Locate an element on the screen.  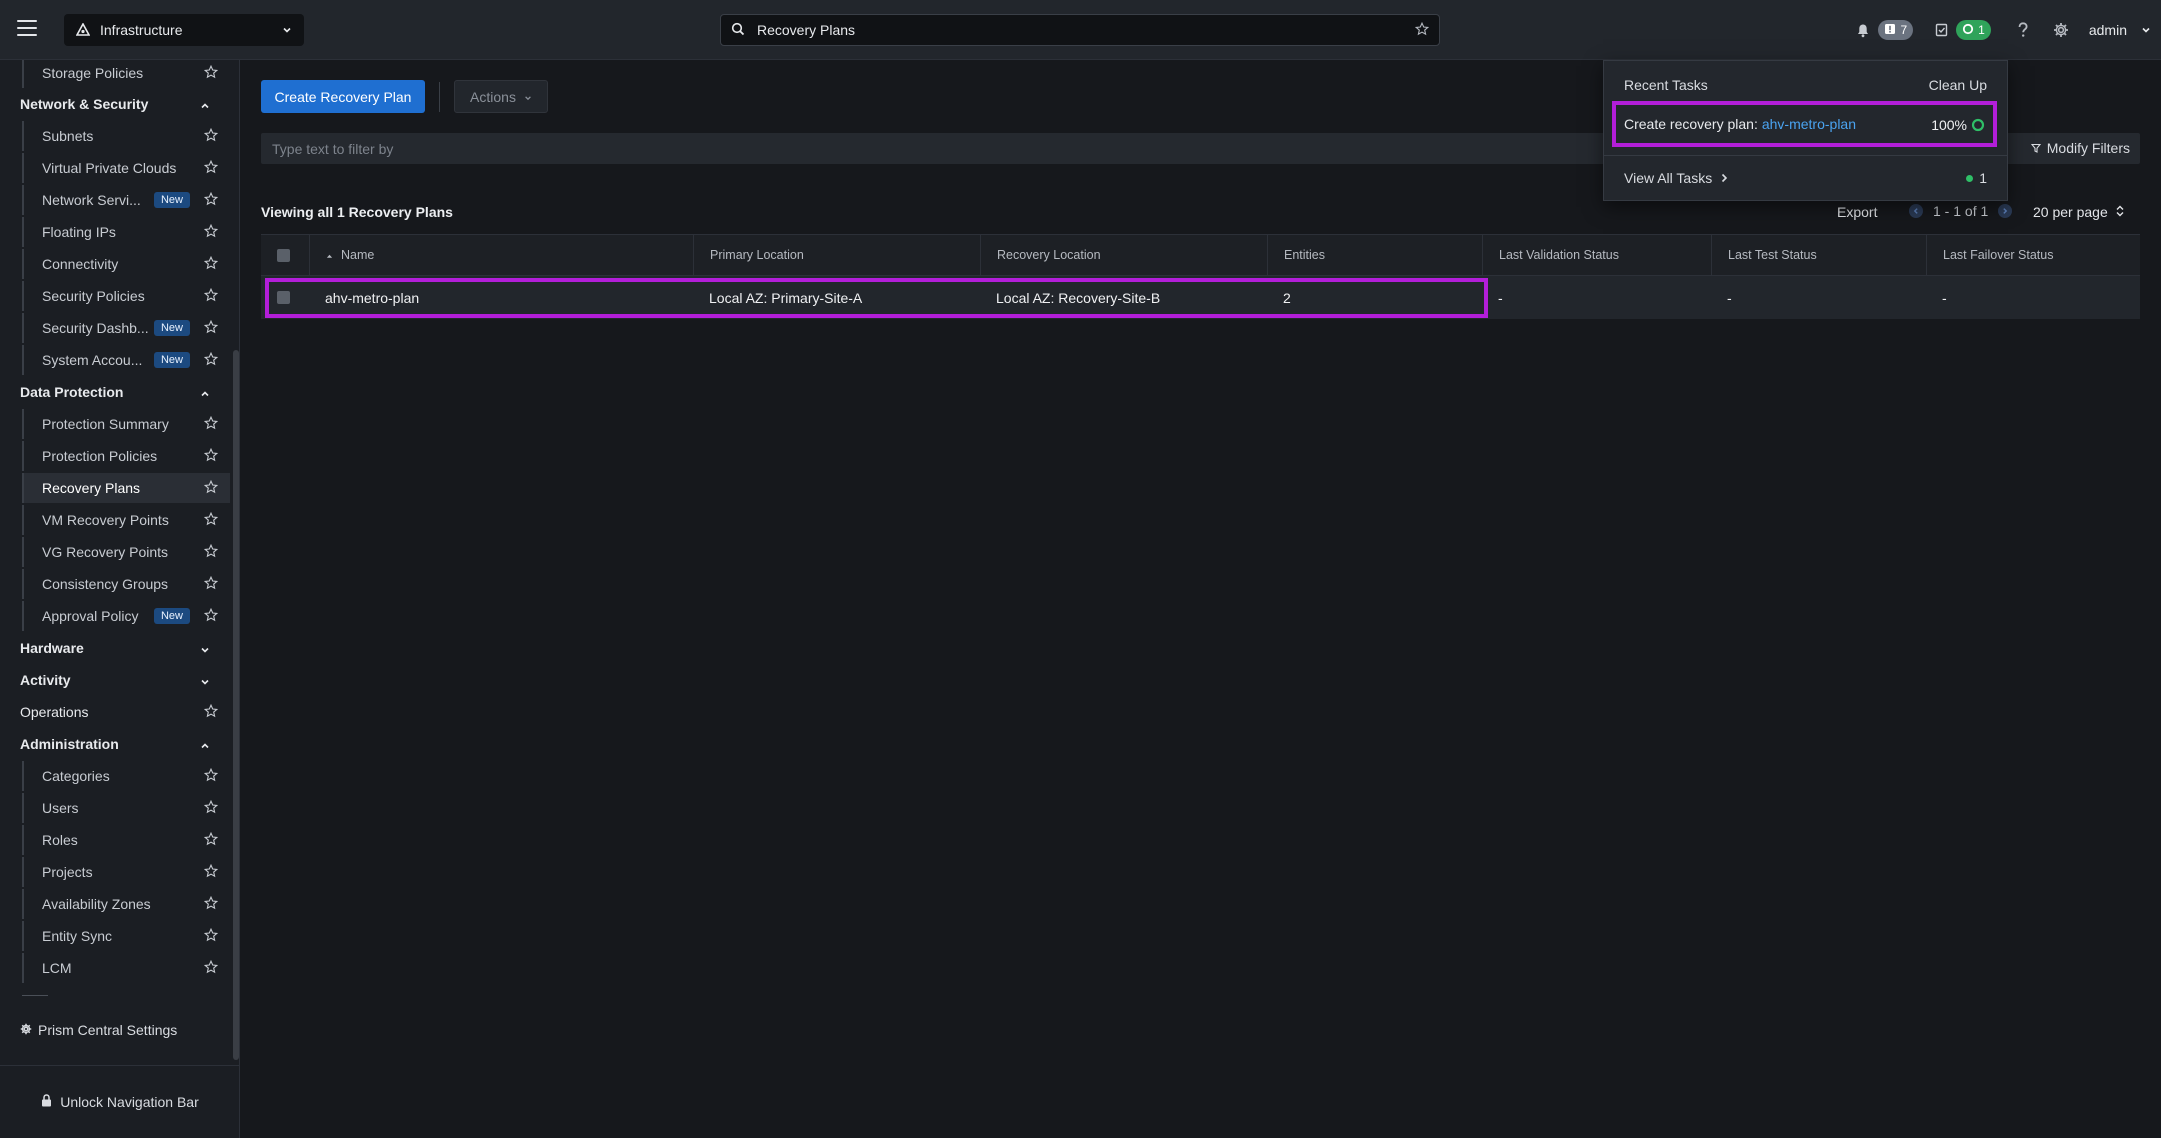
search-input is located at coordinates (1086, 30).